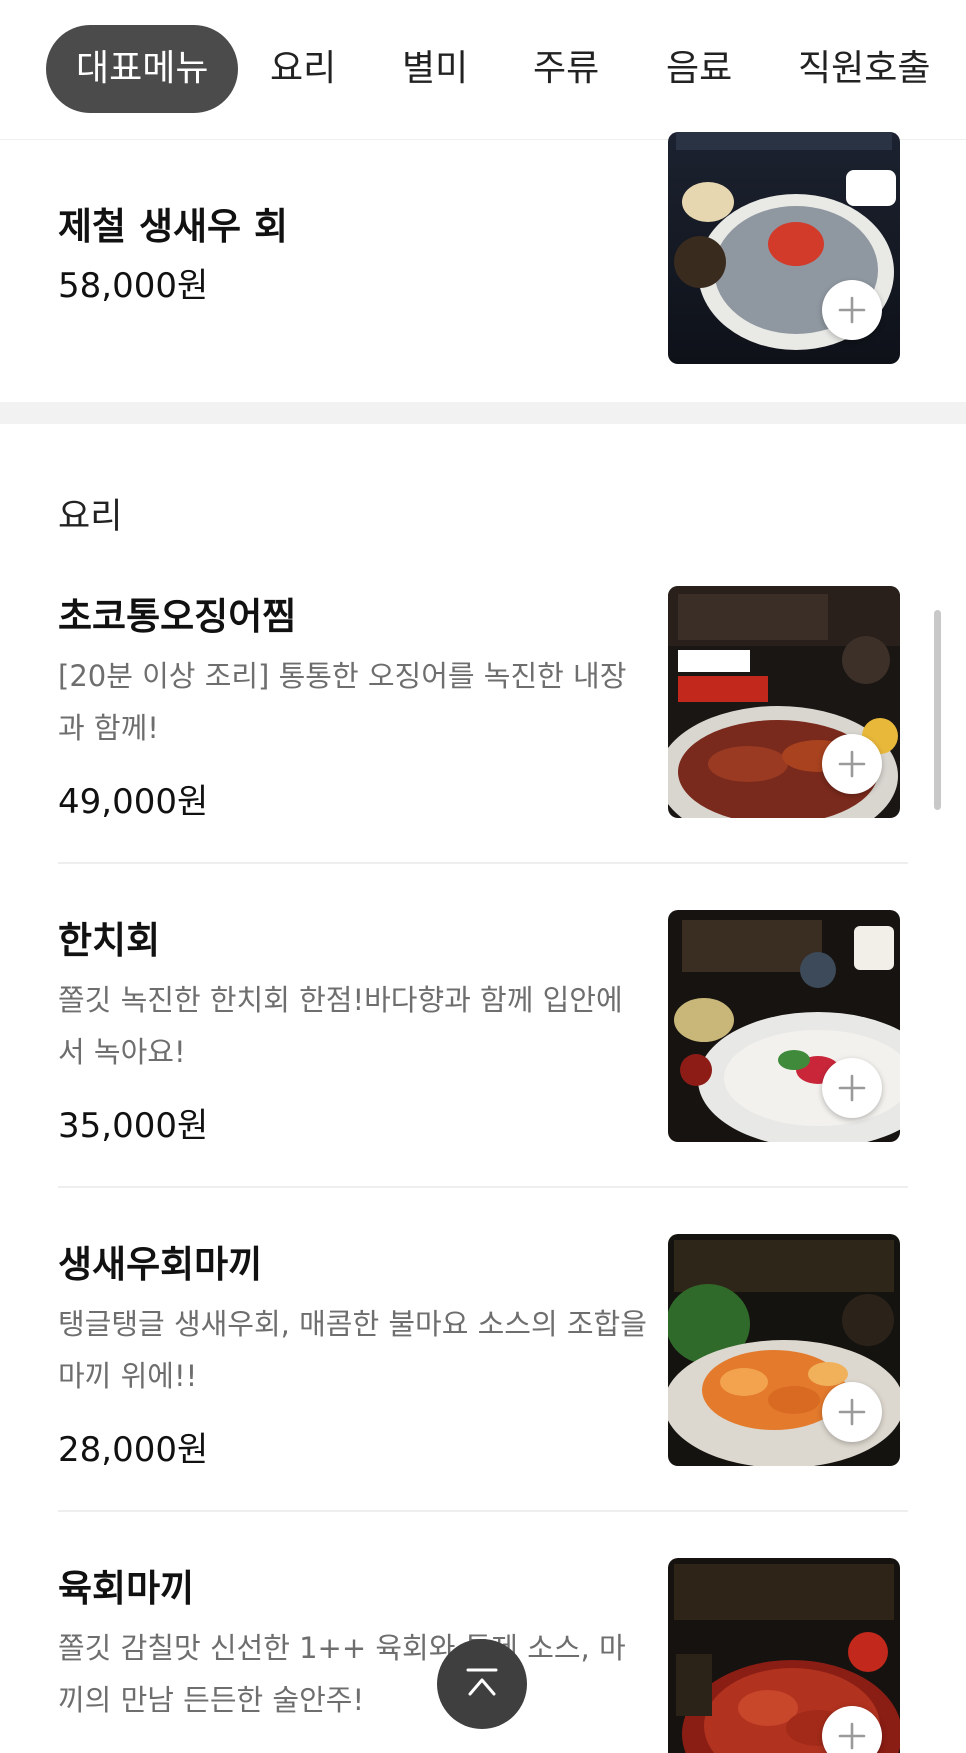  What do you see at coordinates (699, 69) in the screenshot?
I see `tab-beverages: 음료` at bounding box center [699, 69].